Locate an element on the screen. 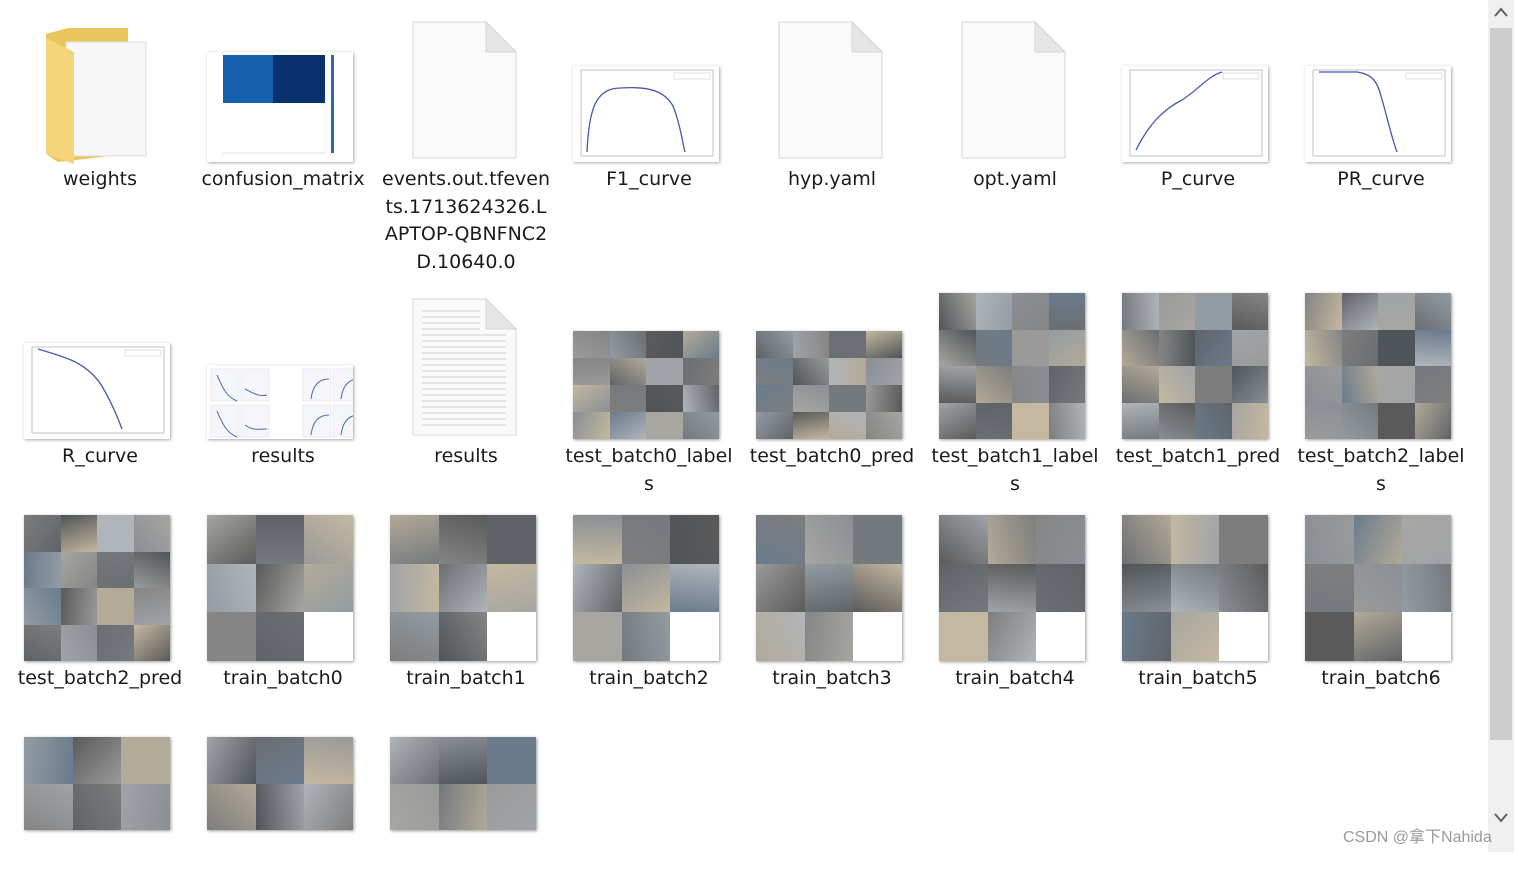 This screenshot has height=887, width=1514. file-item: hyp.yaml is located at coordinates (832, 129).